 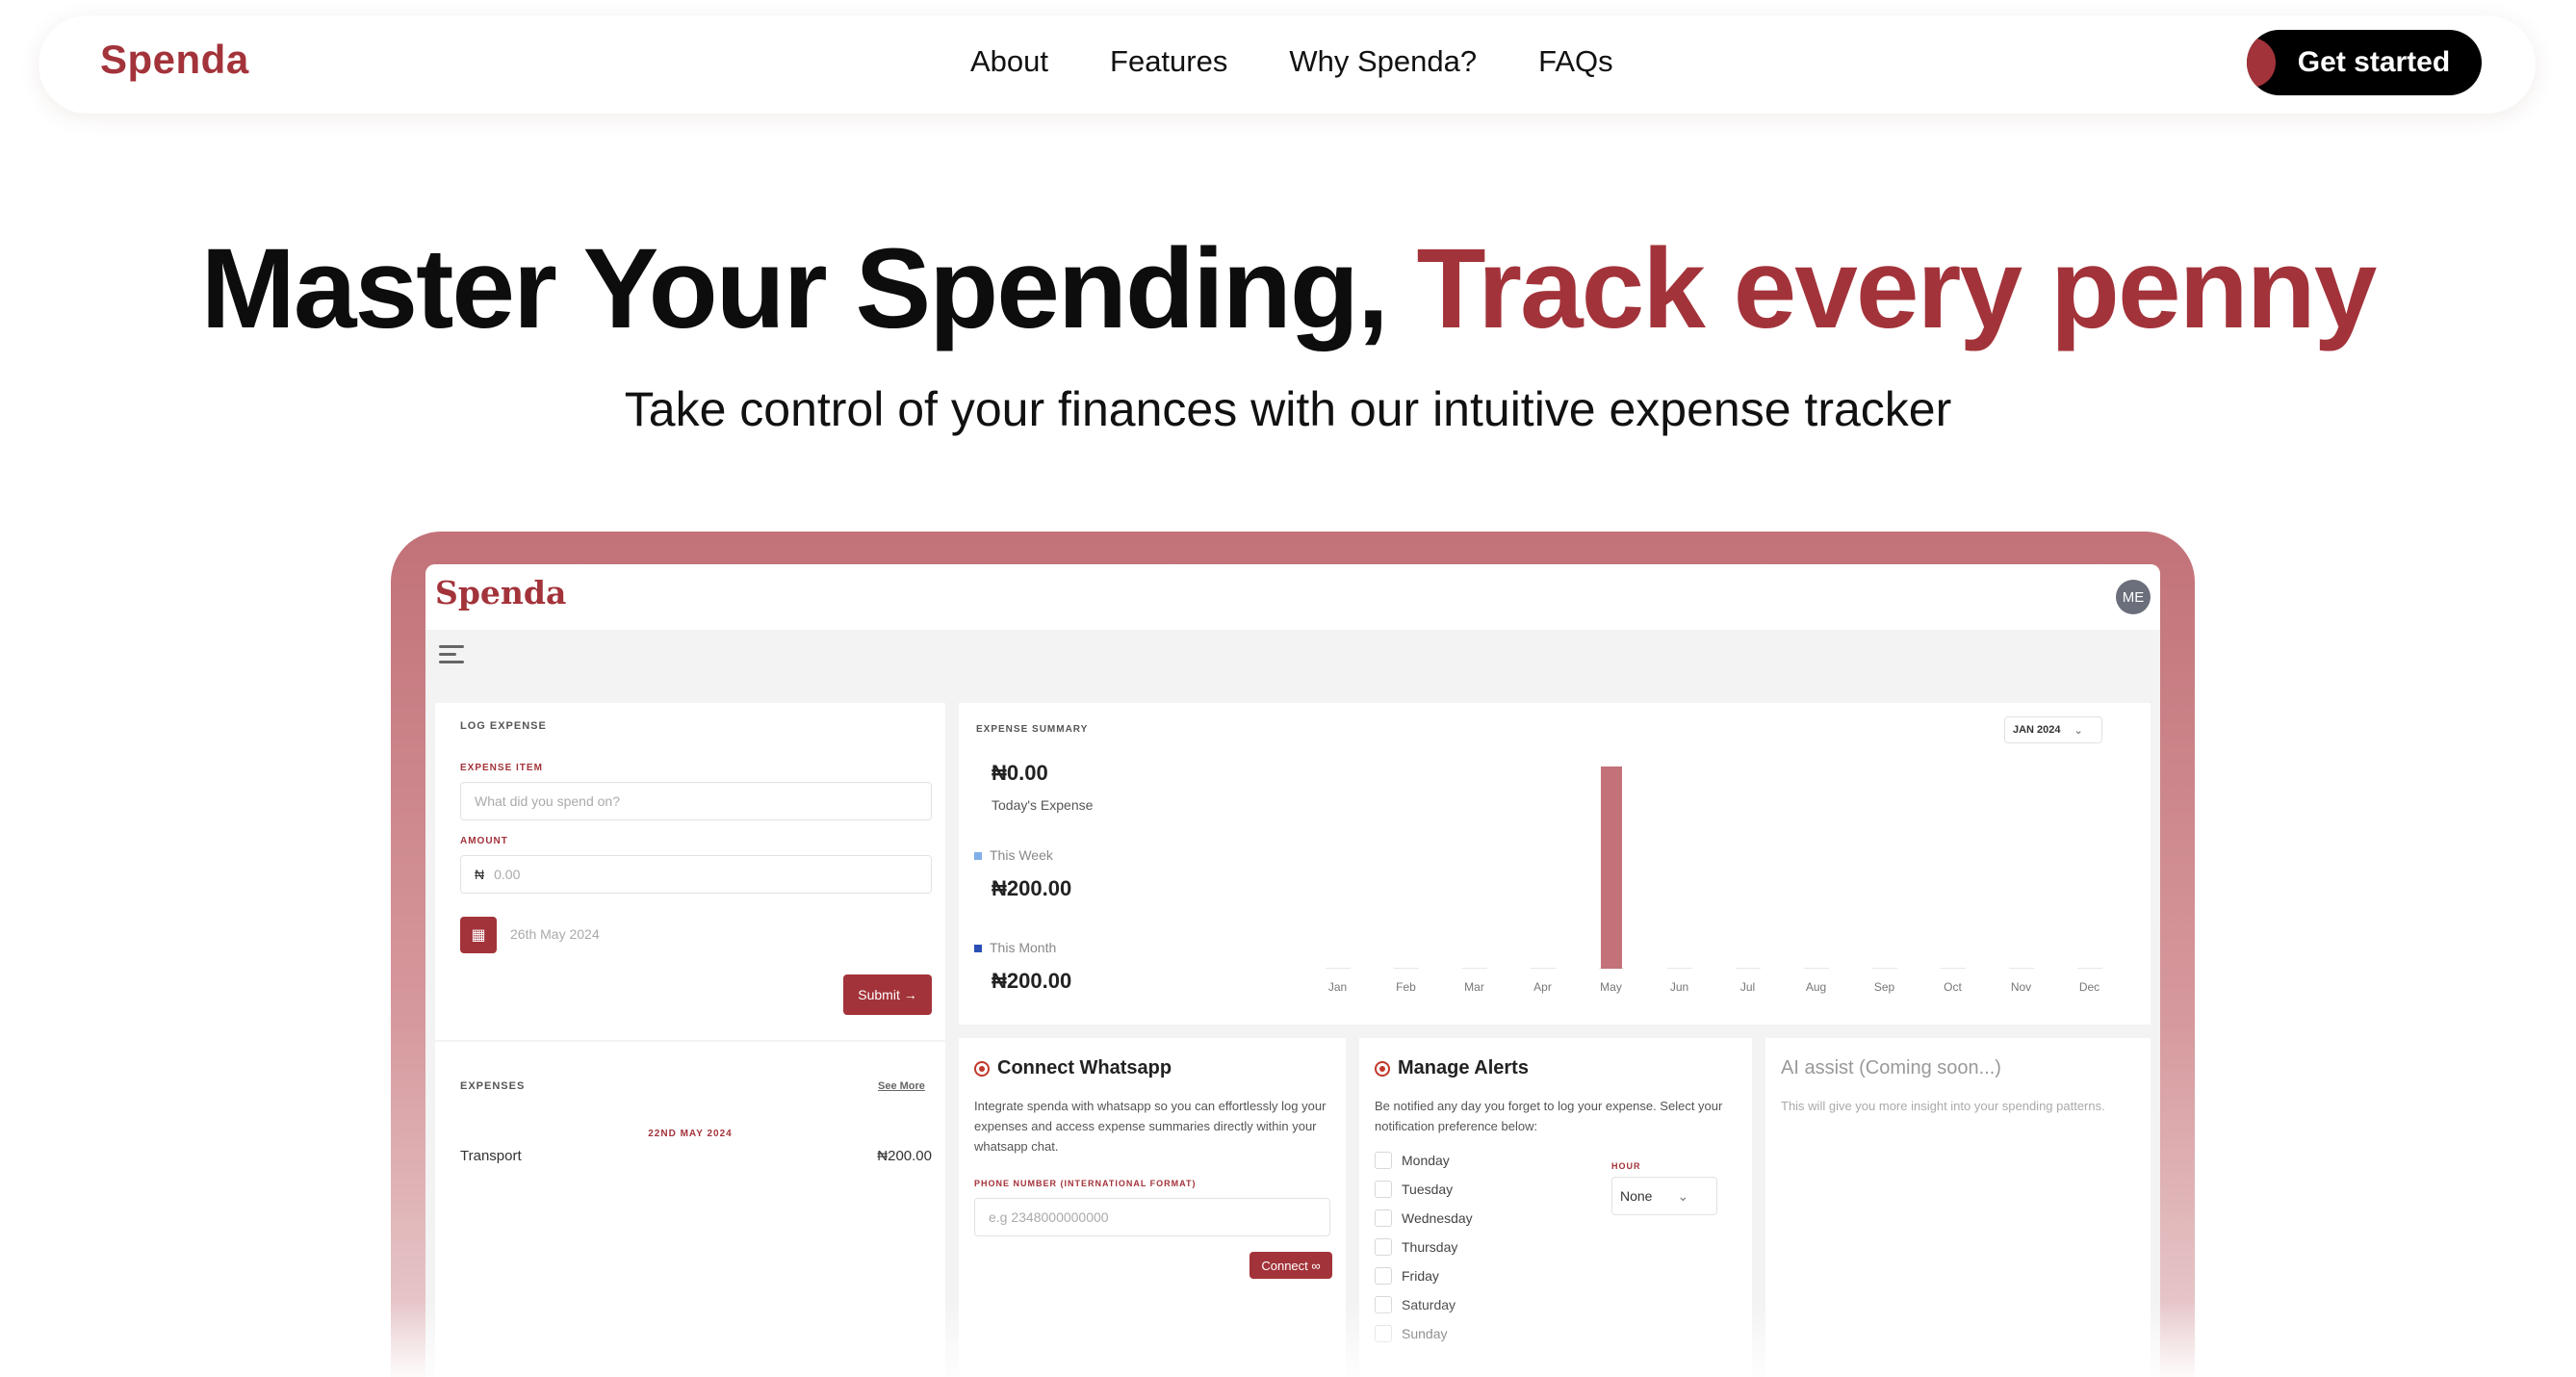 What do you see at coordinates (1543, 987) in the screenshot?
I see `chart-month-label: Apr` at bounding box center [1543, 987].